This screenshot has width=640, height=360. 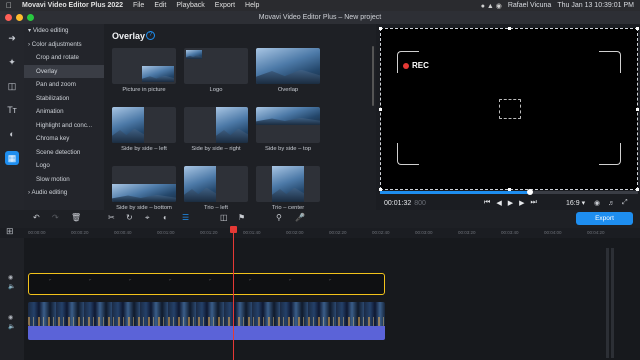 I want to click on zoom-button, so click(x=30, y=17).